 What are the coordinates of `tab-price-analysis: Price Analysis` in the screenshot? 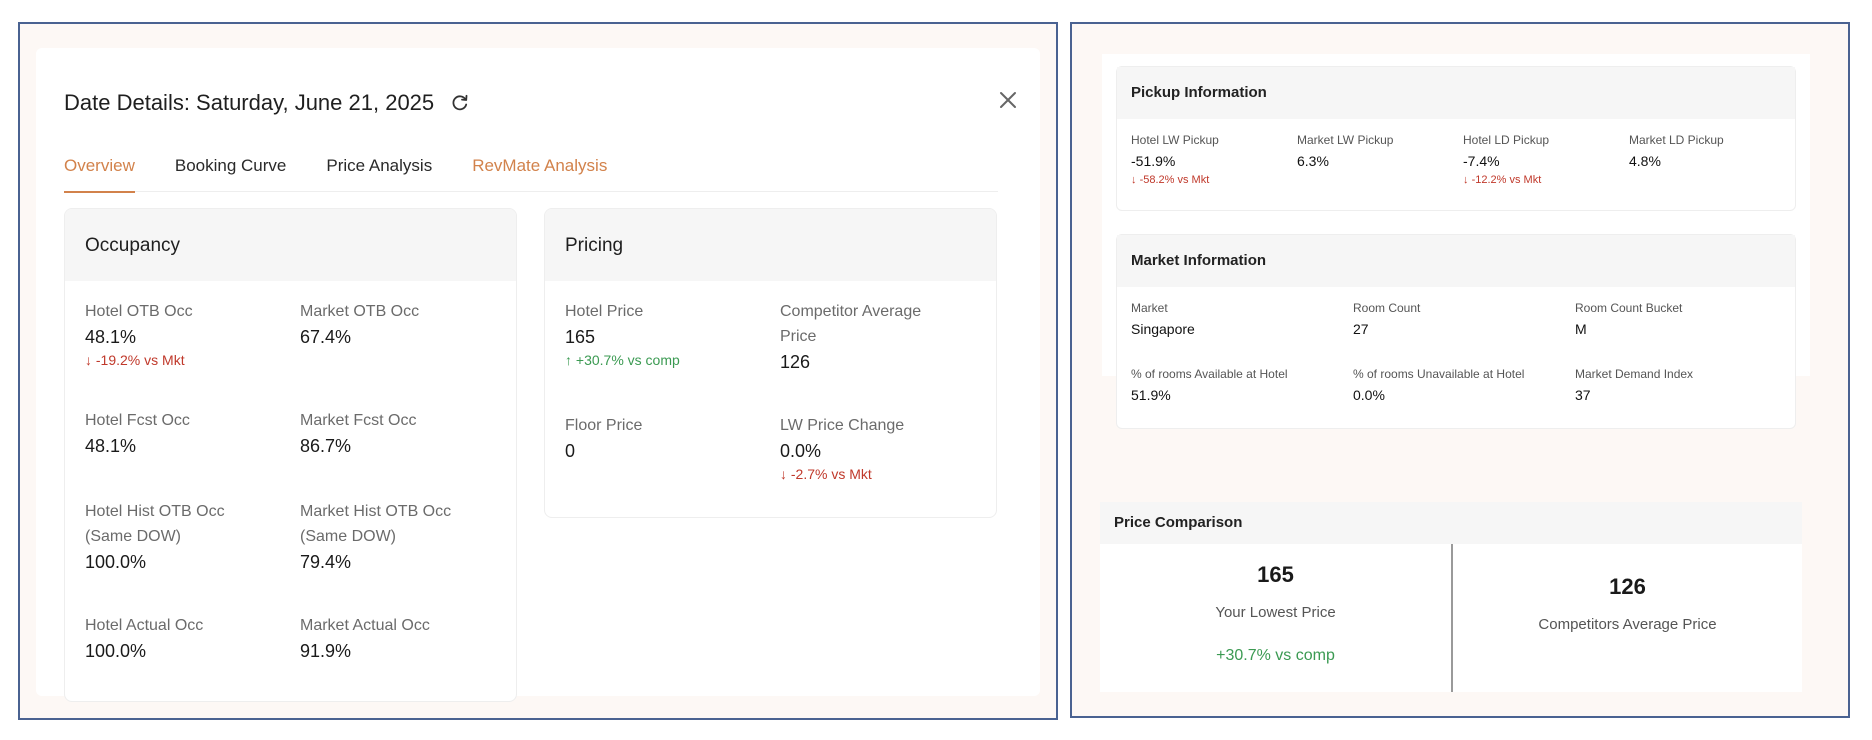 It's located at (379, 171).